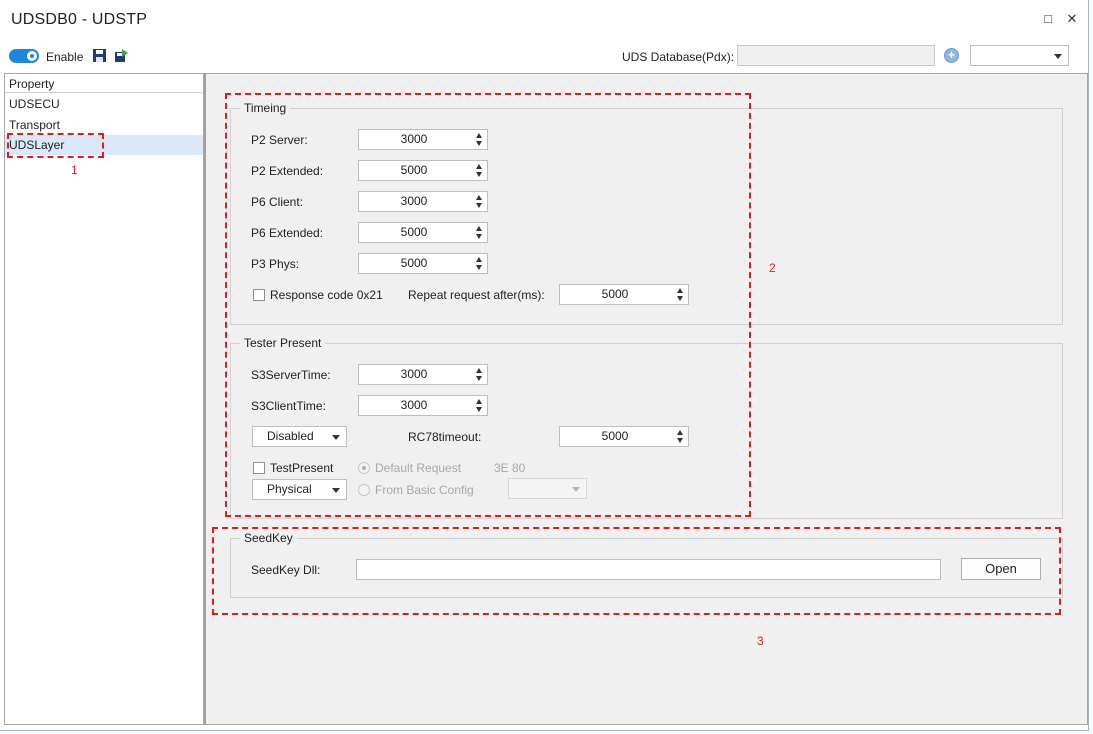 Image resolution: width=1093 pixels, height=734 pixels. Describe the element at coordinates (104, 83) in the screenshot. I see `property-header: Property` at that location.